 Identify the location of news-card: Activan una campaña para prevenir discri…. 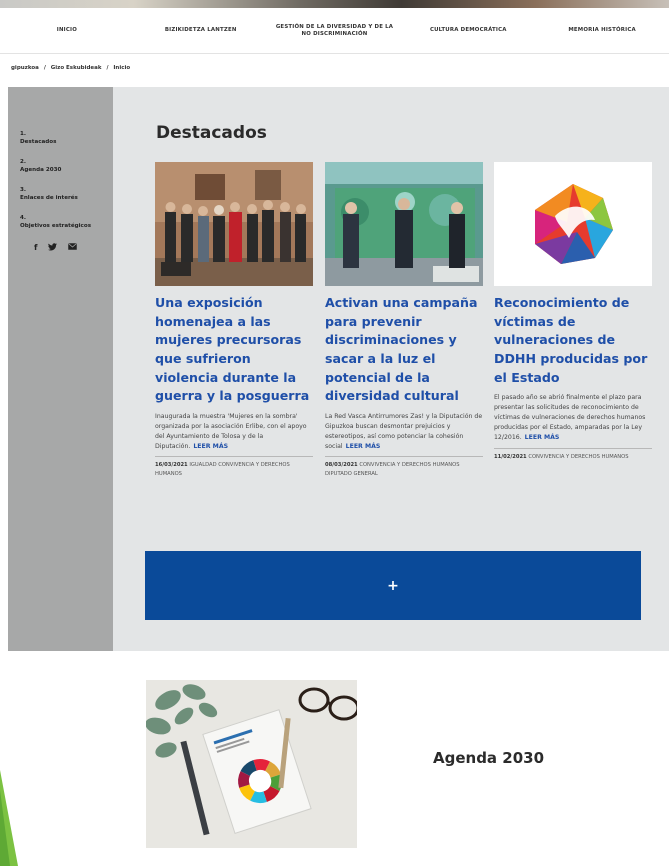
(404, 320).